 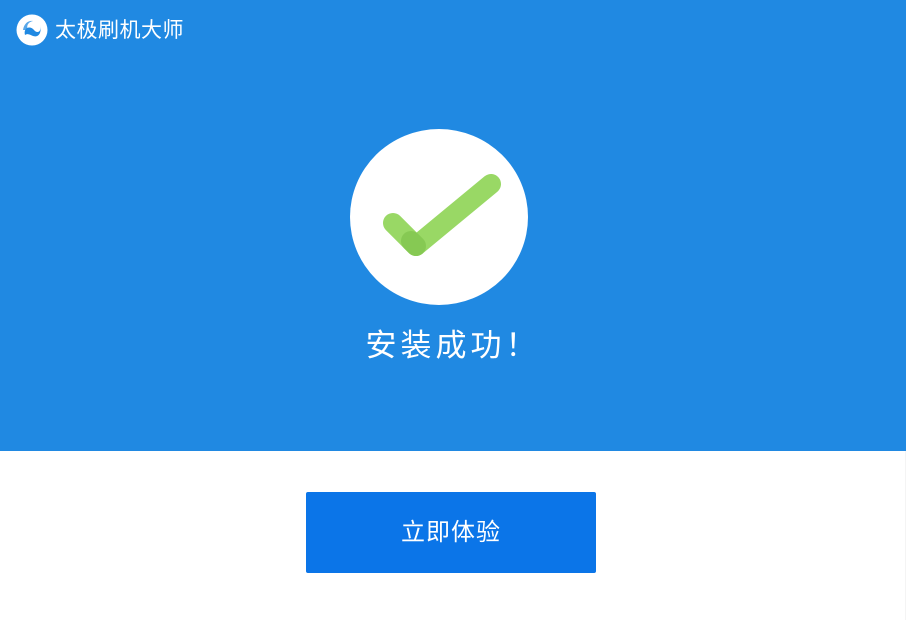 What do you see at coordinates (32, 30) in the screenshot?
I see `taiji-logo-icon` at bounding box center [32, 30].